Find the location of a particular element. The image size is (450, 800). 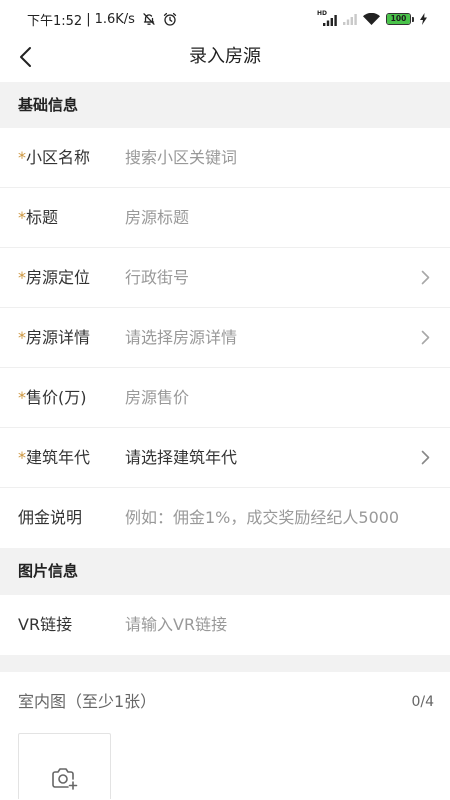

form-row-community-name: *小区名称 搜索小区关键词 is located at coordinates (225, 158).